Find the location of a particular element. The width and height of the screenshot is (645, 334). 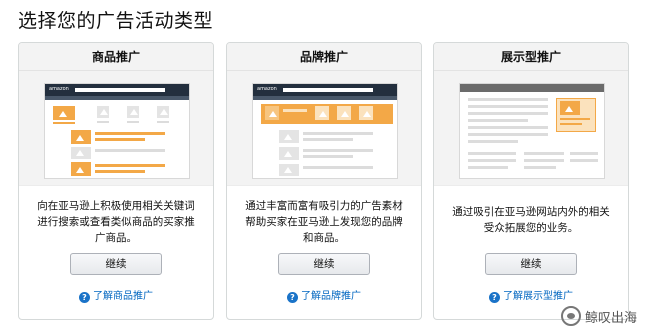

illustration-sponsored-display is located at coordinates (531, 128).